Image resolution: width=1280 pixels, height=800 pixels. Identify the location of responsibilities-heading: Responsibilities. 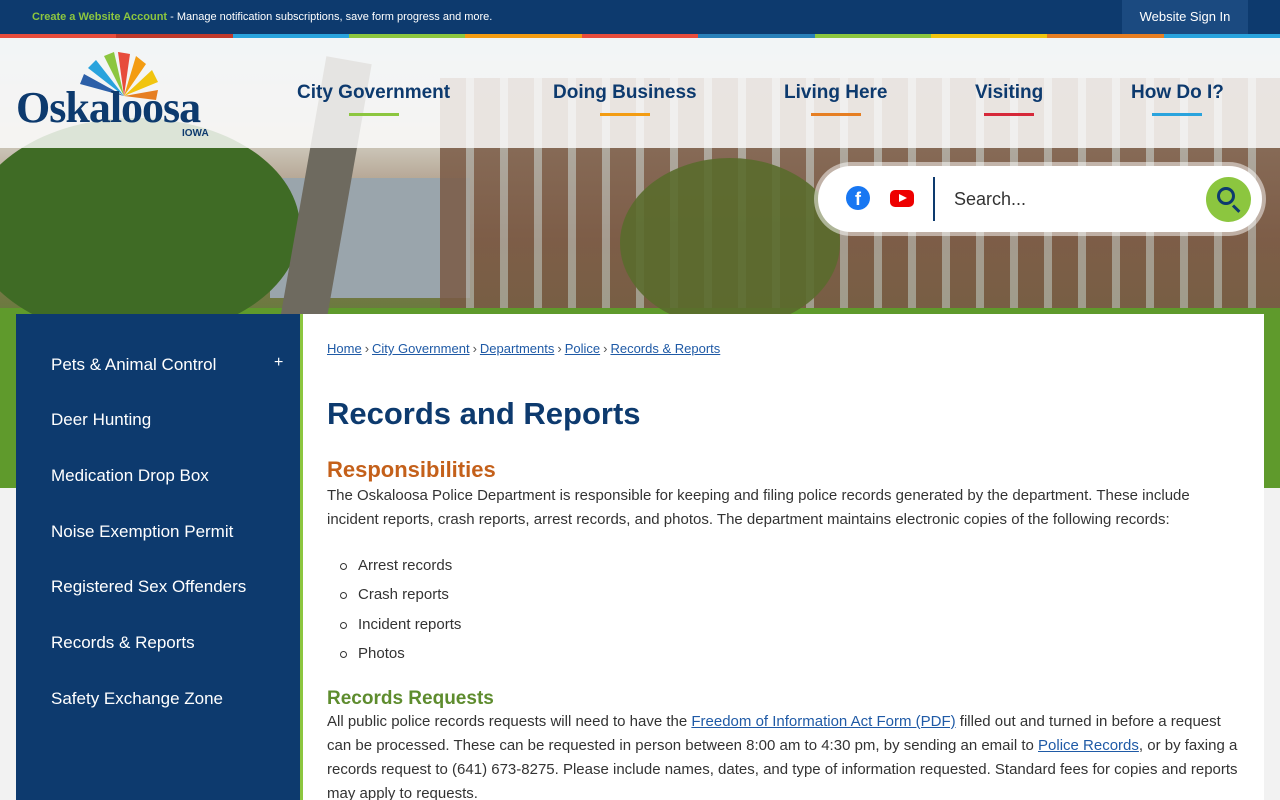
(411, 469).